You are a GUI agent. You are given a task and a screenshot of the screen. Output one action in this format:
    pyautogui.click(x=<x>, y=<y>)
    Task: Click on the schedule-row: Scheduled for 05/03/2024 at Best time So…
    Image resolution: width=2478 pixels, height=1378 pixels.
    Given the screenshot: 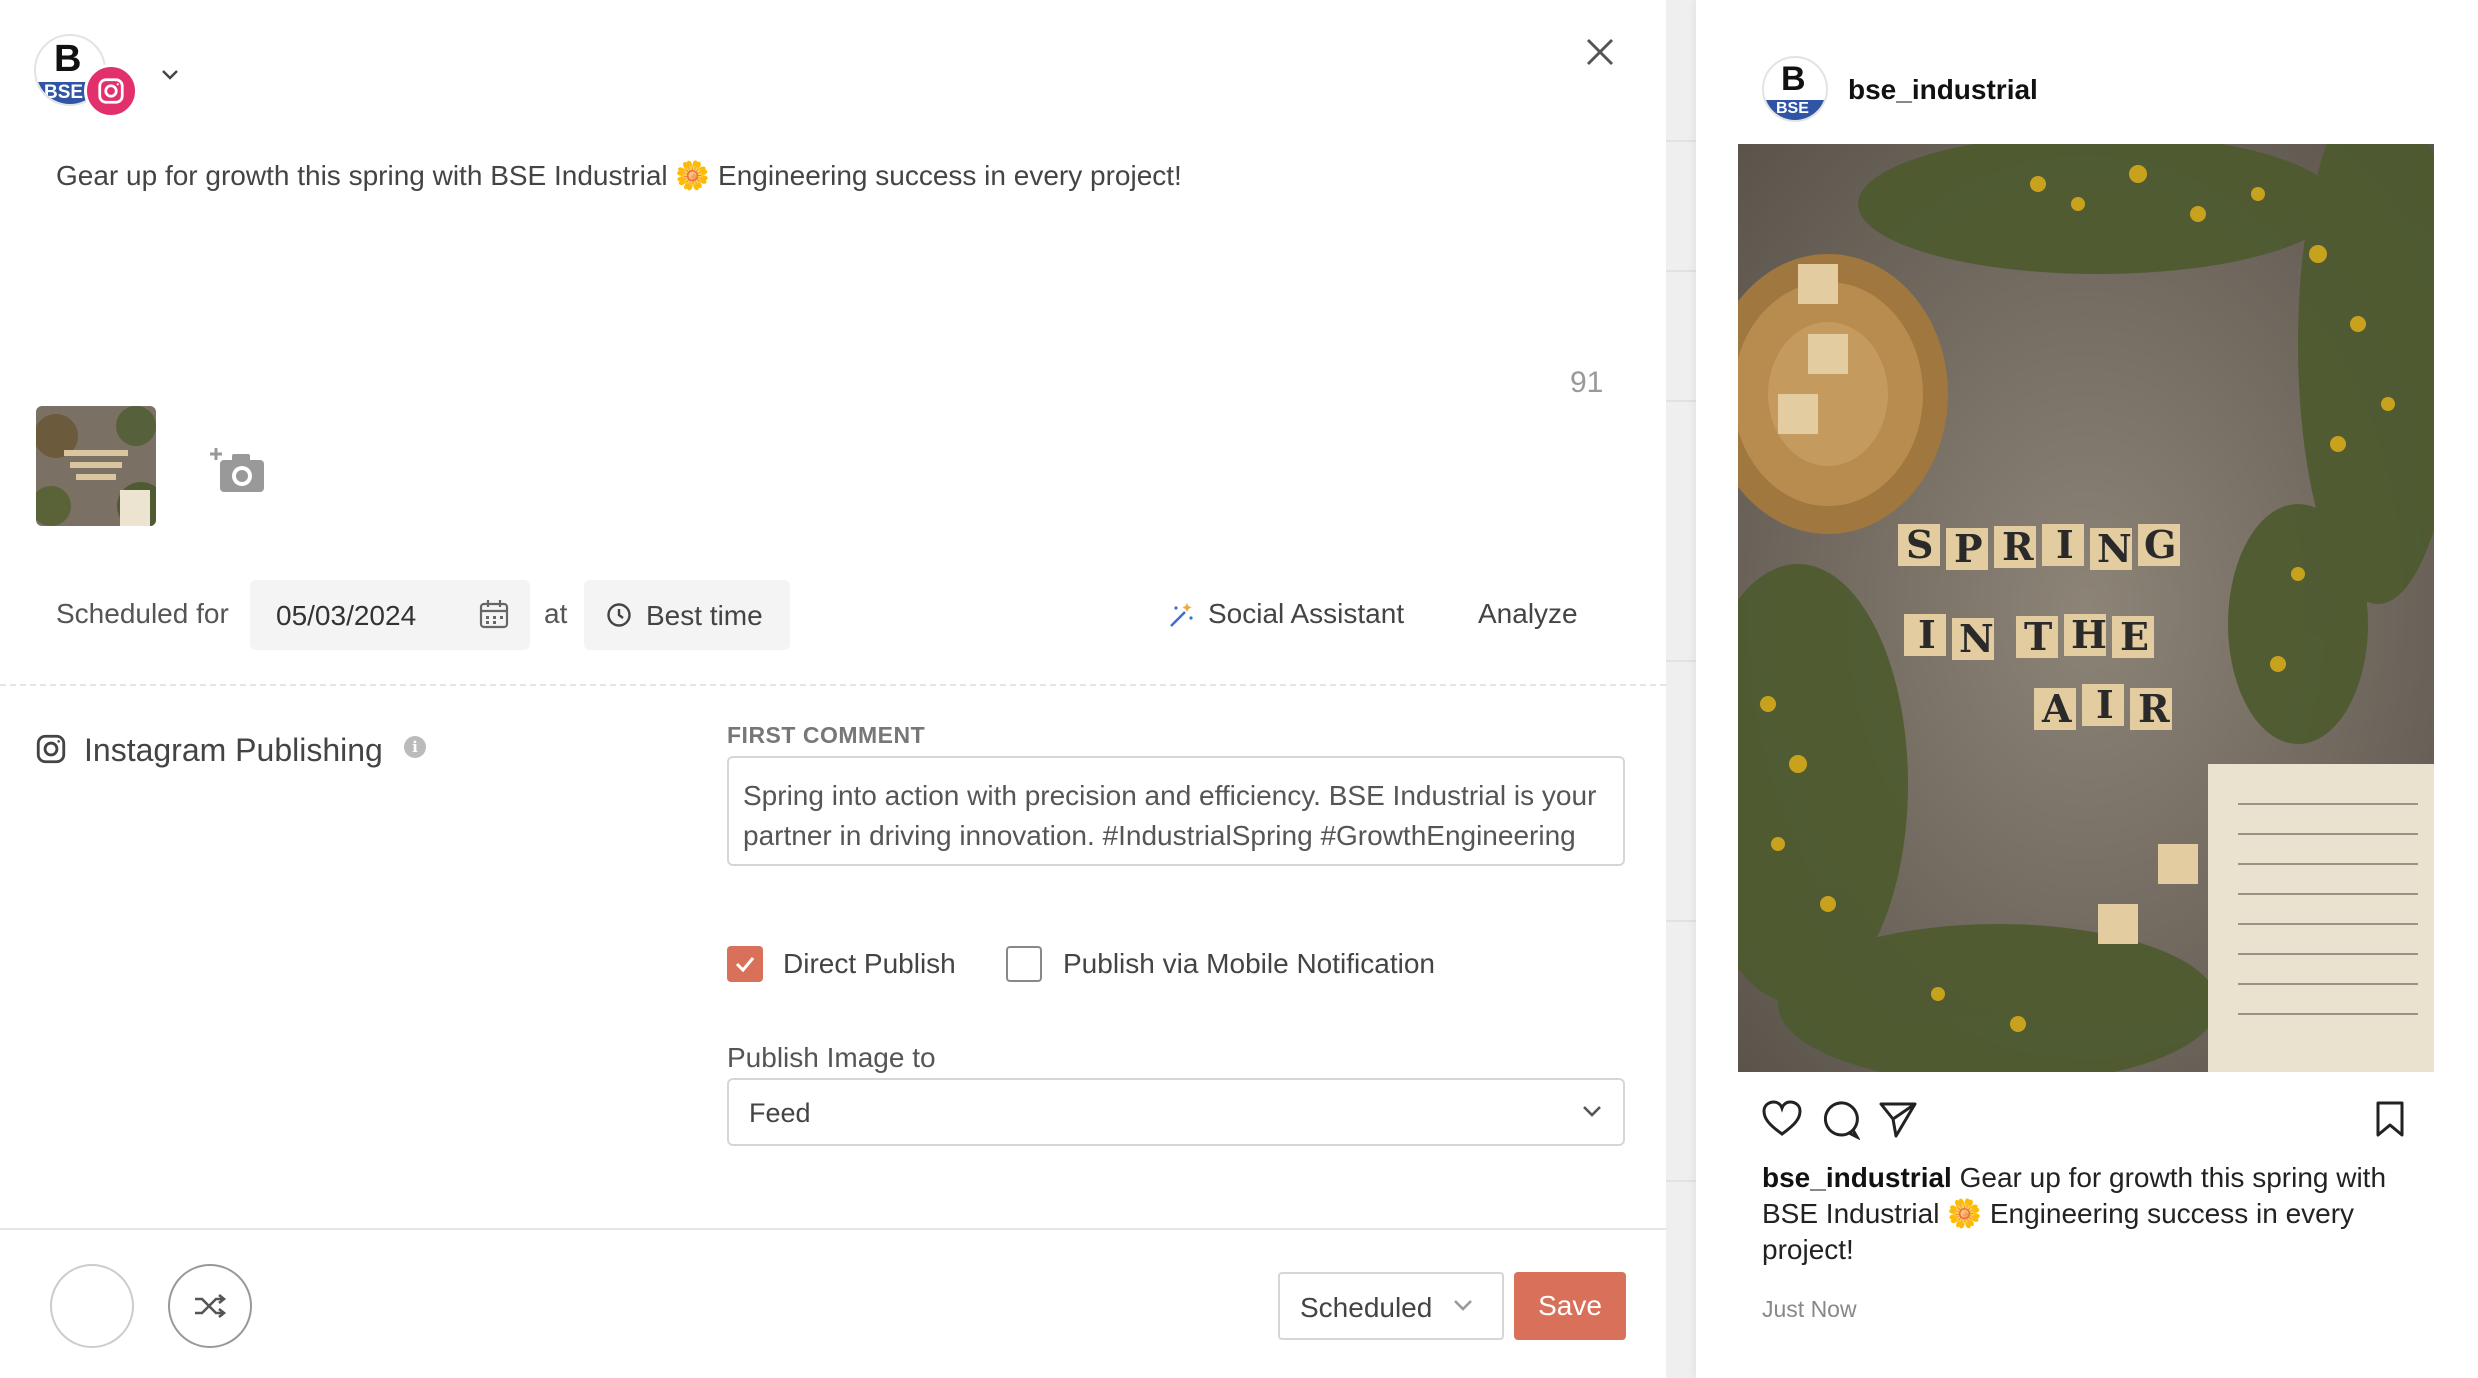 What is the action you would take?
    pyautogui.click(x=833, y=615)
    